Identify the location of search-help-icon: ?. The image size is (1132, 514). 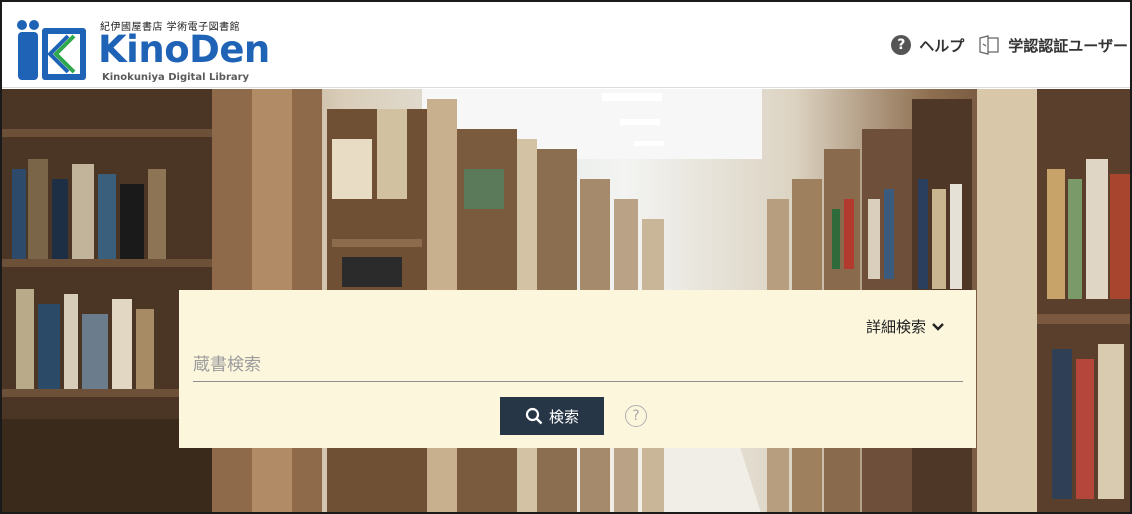
(636, 416).